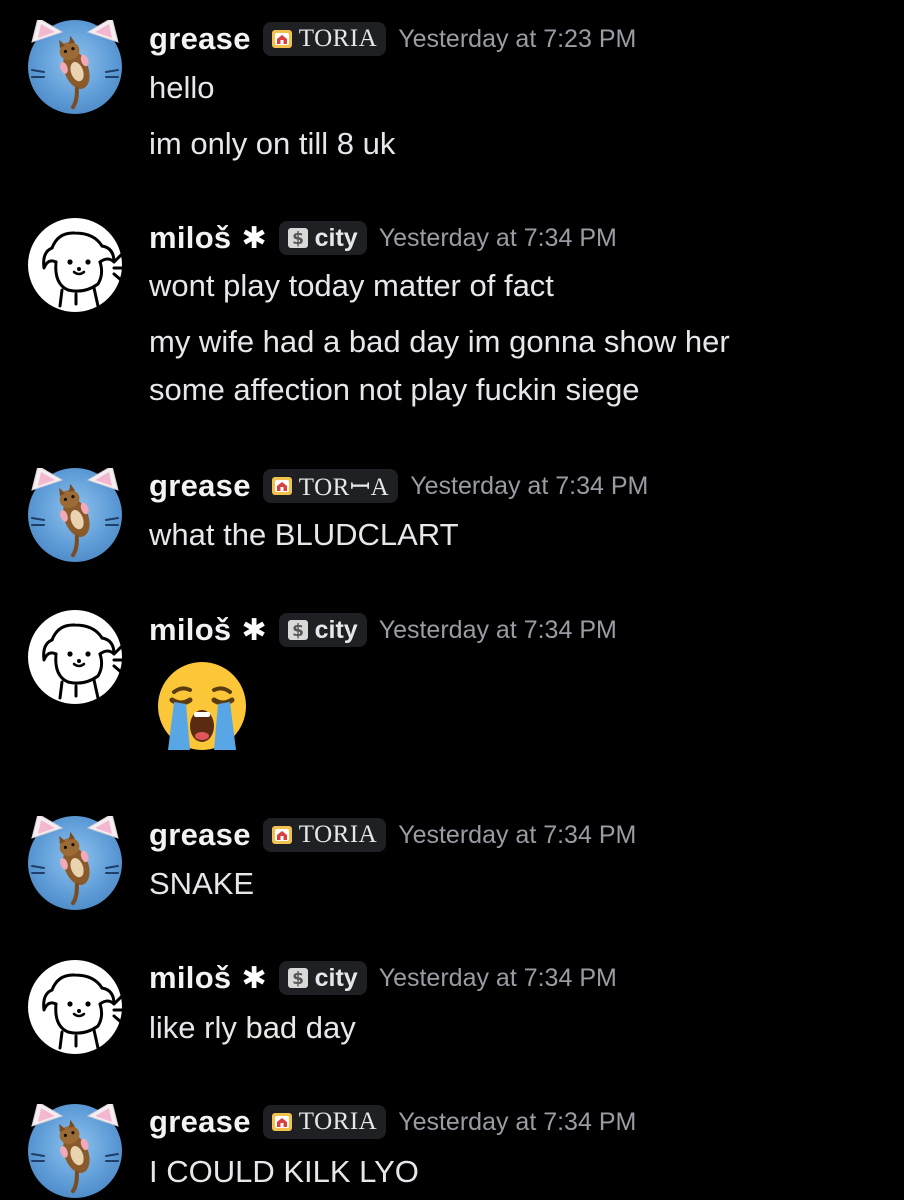  What do you see at coordinates (439, 341) in the screenshot?
I see `message-text: my wife had a bad day im gonna show her` at bounding box center [439, 341].